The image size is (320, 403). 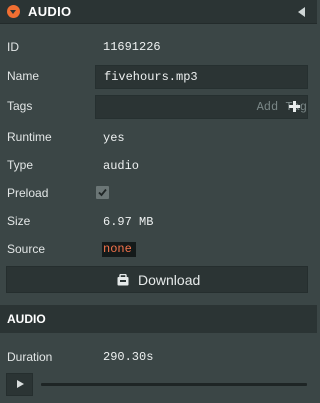 What do you see at coordinates (169, 280) in the screenshot?
I see `download-label: Download` at bounding box center [169, 280].